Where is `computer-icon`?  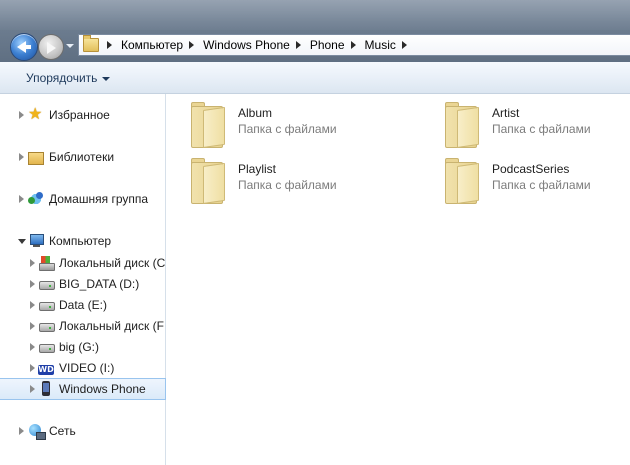 computer-icon is located at coordinates (36, 241).